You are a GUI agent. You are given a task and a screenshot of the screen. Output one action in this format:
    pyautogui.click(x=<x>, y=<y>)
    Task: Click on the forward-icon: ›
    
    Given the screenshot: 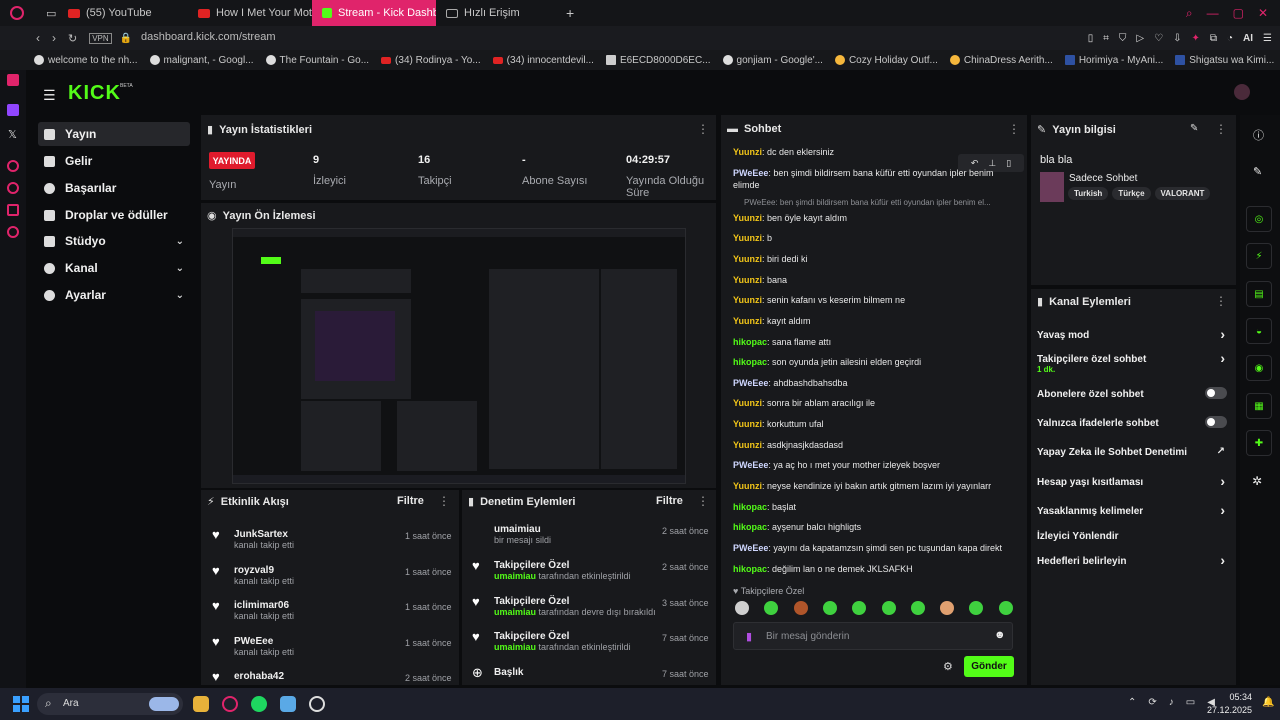 What is the action you would take?
    pyautogui.click(x=54, y=38)
    